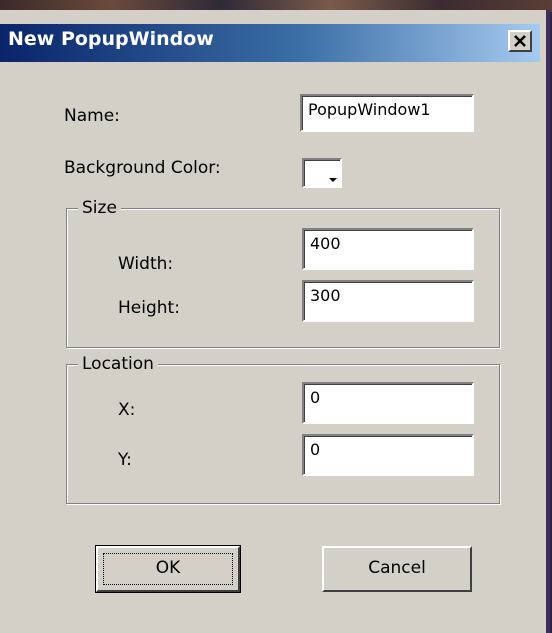  What do you see at coordinates (388, 455) in the screenshot?
I see `y-input: 0` at bounding box center [388, 455].